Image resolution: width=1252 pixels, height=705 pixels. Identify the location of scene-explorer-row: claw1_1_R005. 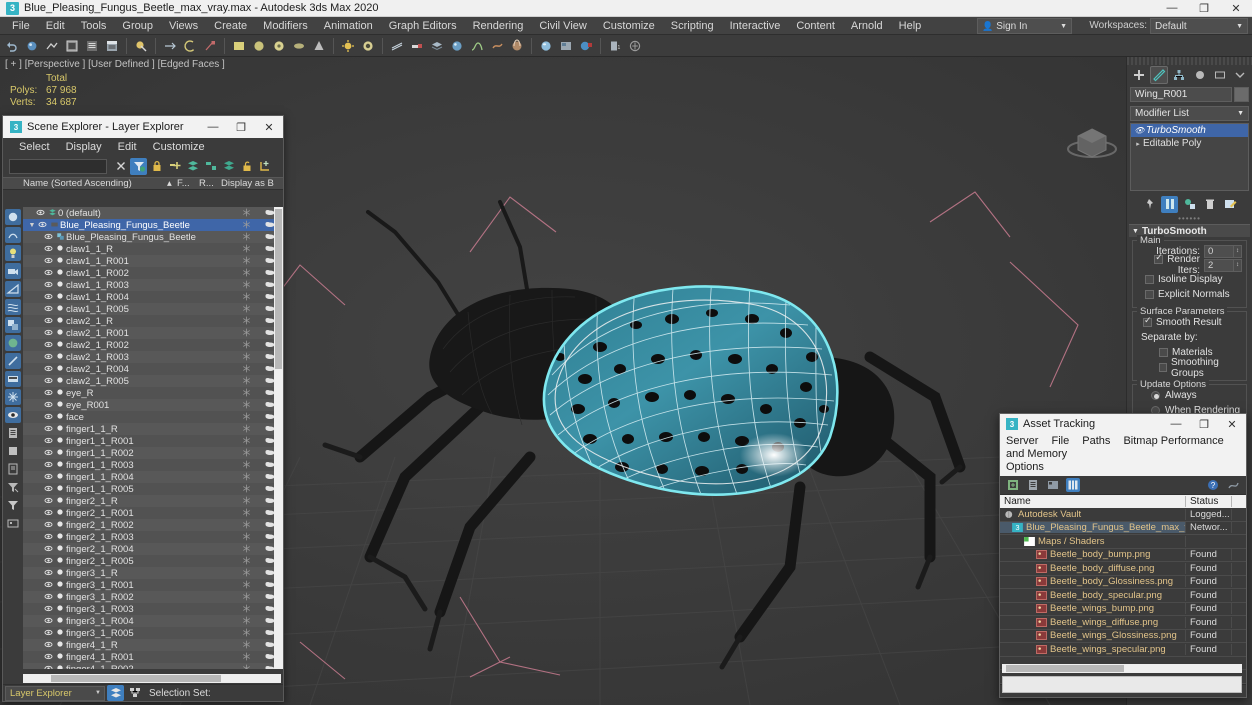
(153, 309).